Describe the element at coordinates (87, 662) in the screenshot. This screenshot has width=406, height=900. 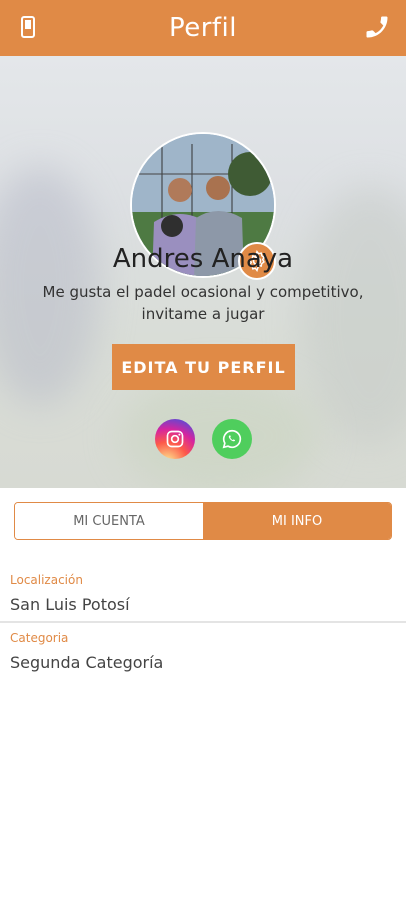
I see `category-value: Segunda Categoría` at that location.